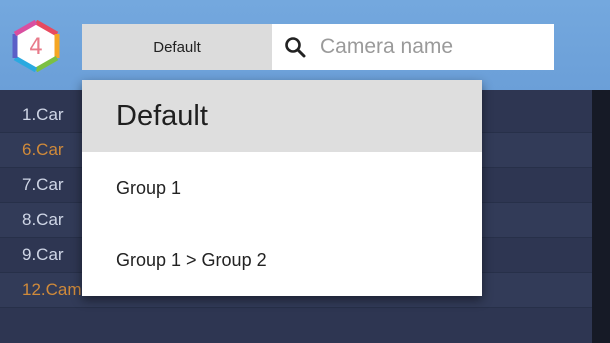 Image resolution: width=610 pixels, height=343 pixels. What do you see at coordinates (43, 219) in the screenshot?
I see `camera-label: 8.Car` at bounding box center [43, 219].